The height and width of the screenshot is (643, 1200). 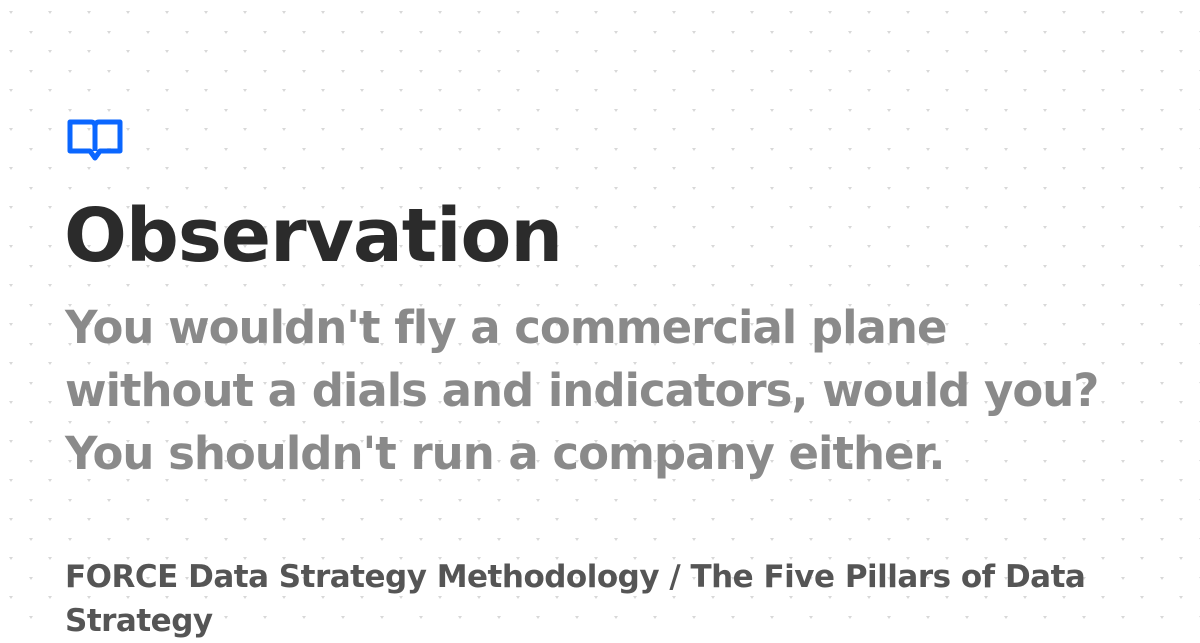 What do you see at coordinates (95, 140) in the screenshot?
I see `open-book-icon` at bounding box center [95, 140].